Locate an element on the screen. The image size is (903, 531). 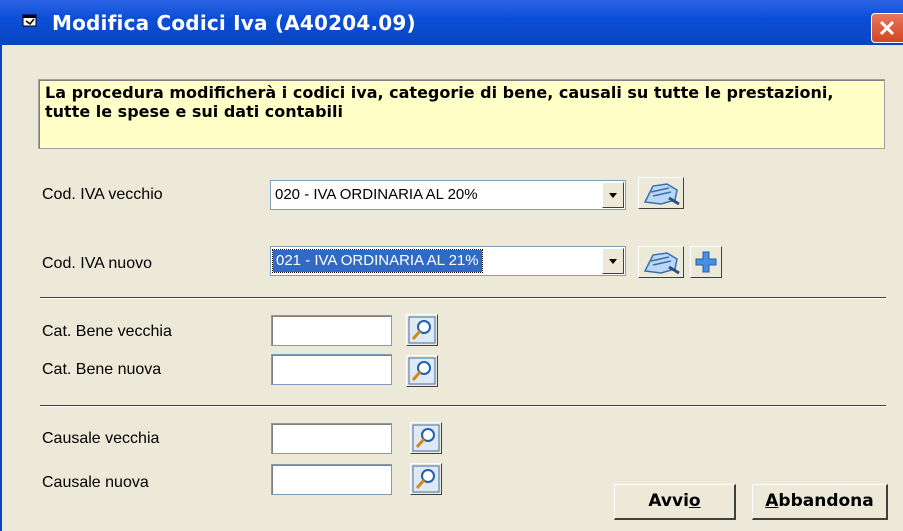
cat-new-label: Cat. Bene nuova is located at coordinates (102, 369).